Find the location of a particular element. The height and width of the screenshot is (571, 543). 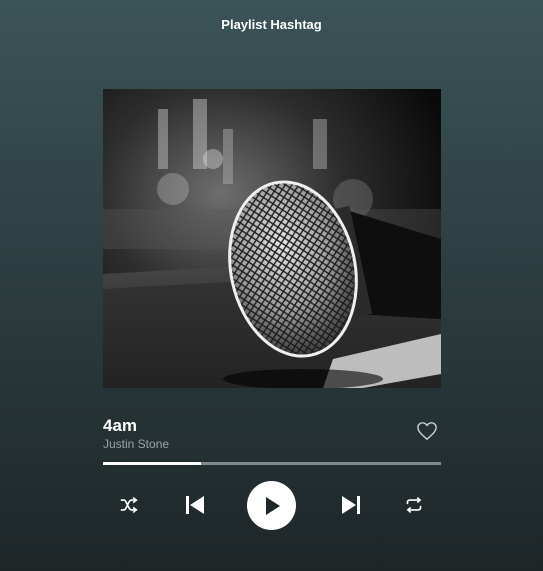

track-title: 4am is located at coordinates (120, 425).